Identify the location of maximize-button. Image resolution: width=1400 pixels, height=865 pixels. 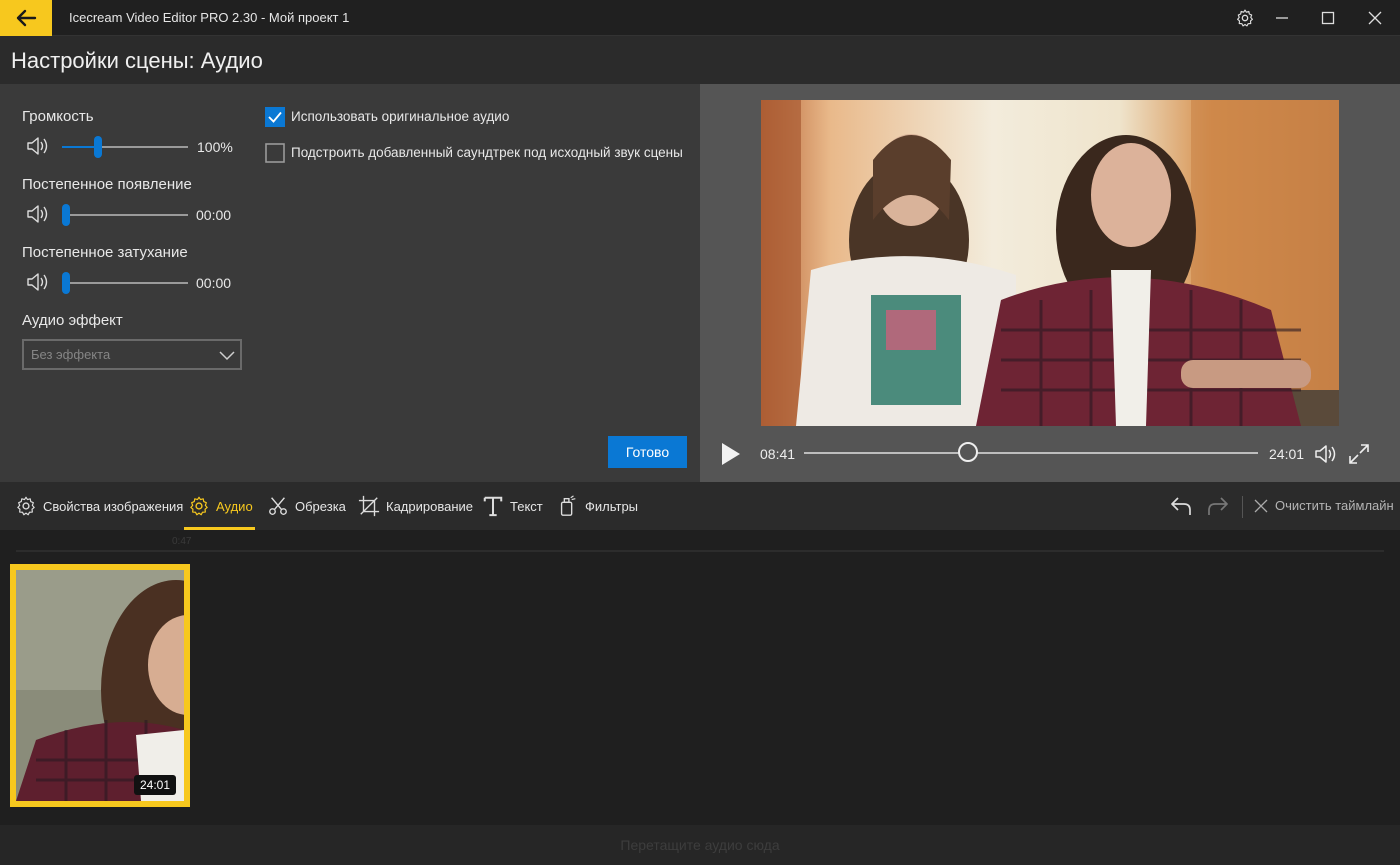
(1328, 18).